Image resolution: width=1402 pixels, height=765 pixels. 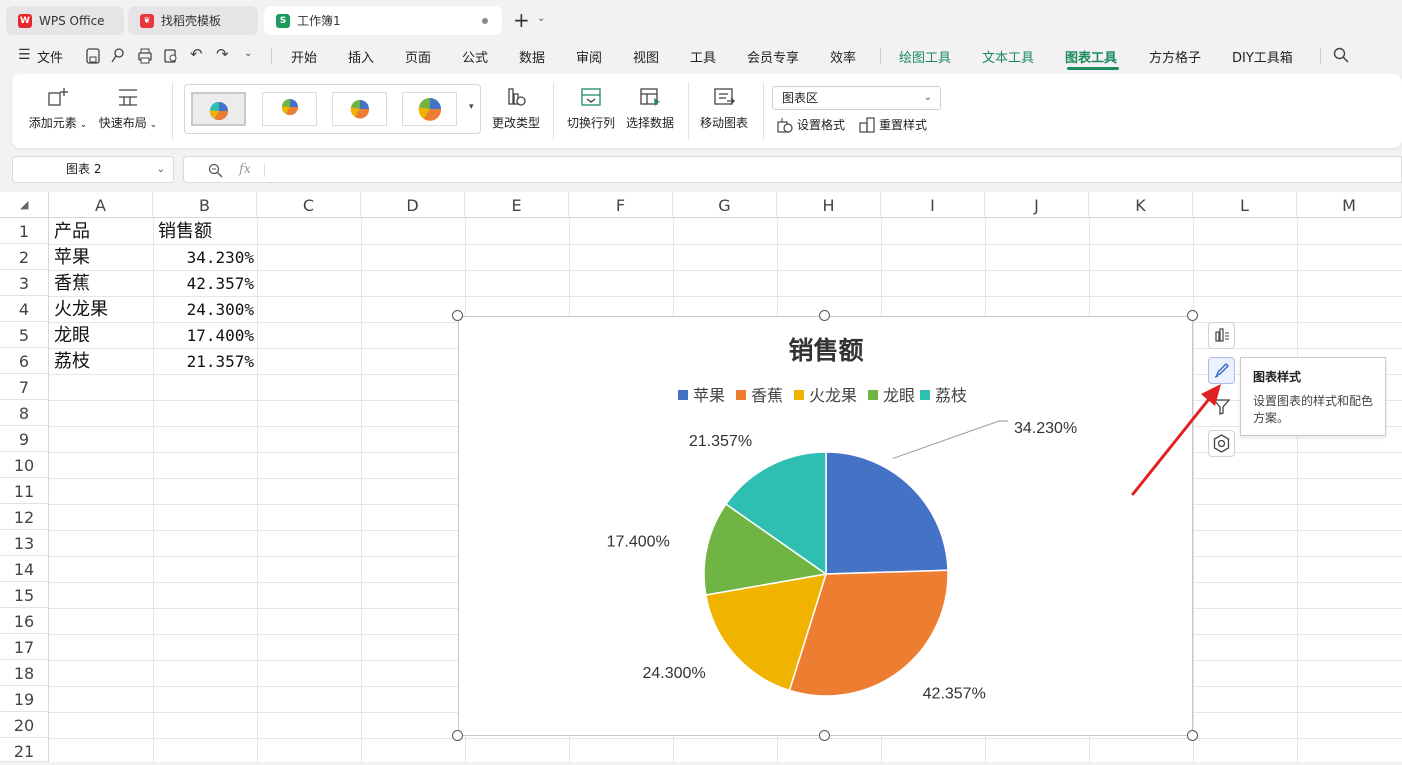 I want to click on column-header-e: E, so click(x=517, y=205).